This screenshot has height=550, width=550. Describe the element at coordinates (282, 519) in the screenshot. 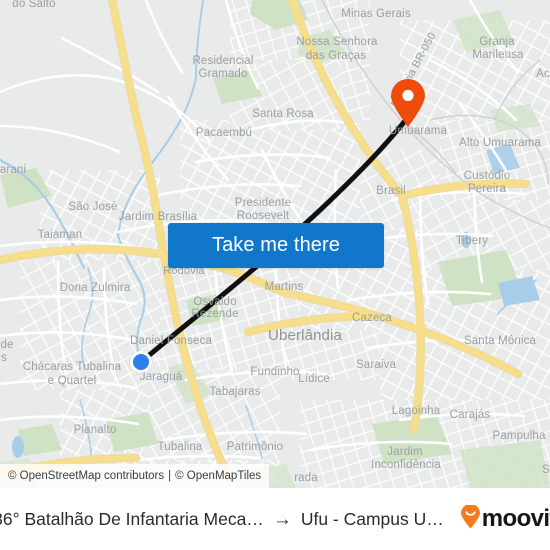

I see `arrow-right-icon: →` at that location.